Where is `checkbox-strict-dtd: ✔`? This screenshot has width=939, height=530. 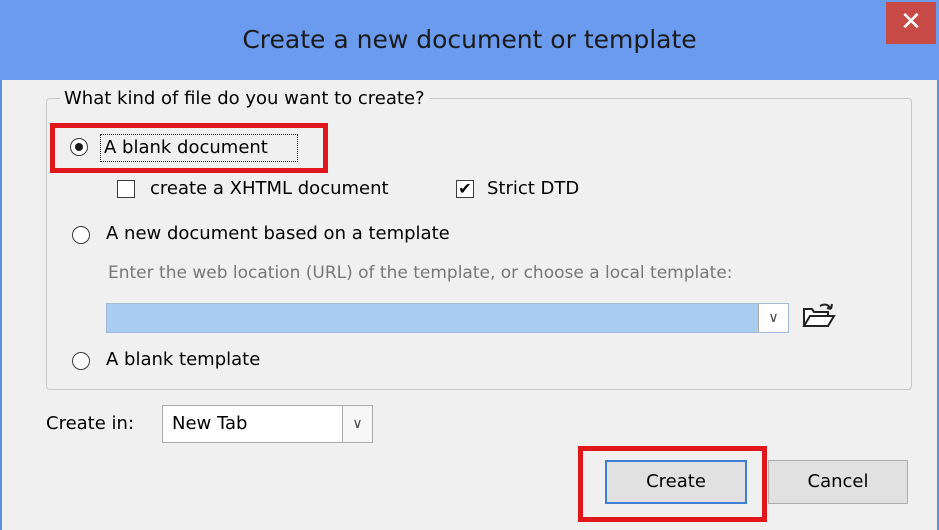 checkbox-strict-dtd: ✔ is located at coordinates (465, 189).